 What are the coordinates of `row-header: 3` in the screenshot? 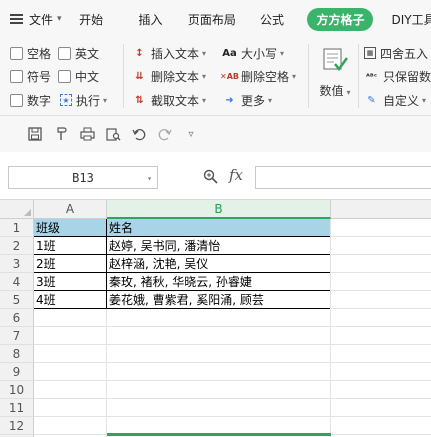 It's located at (17, 264).